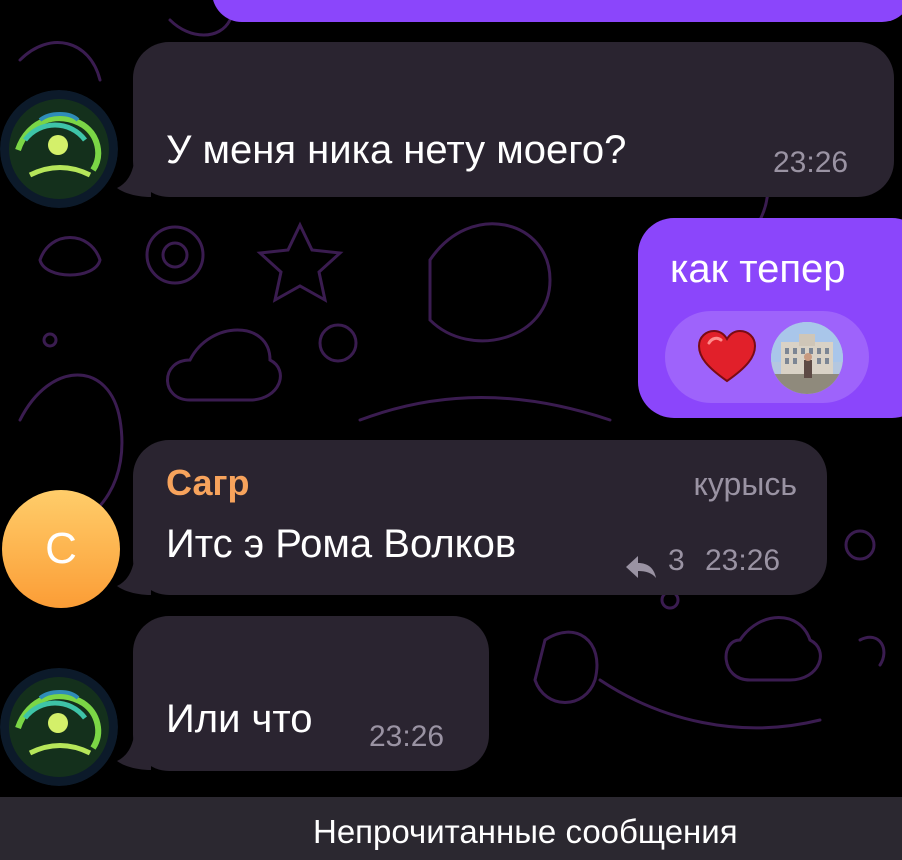 The height and width of the screenshot is (860, 902). What do you see at coordinates (758, 269) in the screenshot?
I see `message-text: как тепер` at bounding box center [758, 269].